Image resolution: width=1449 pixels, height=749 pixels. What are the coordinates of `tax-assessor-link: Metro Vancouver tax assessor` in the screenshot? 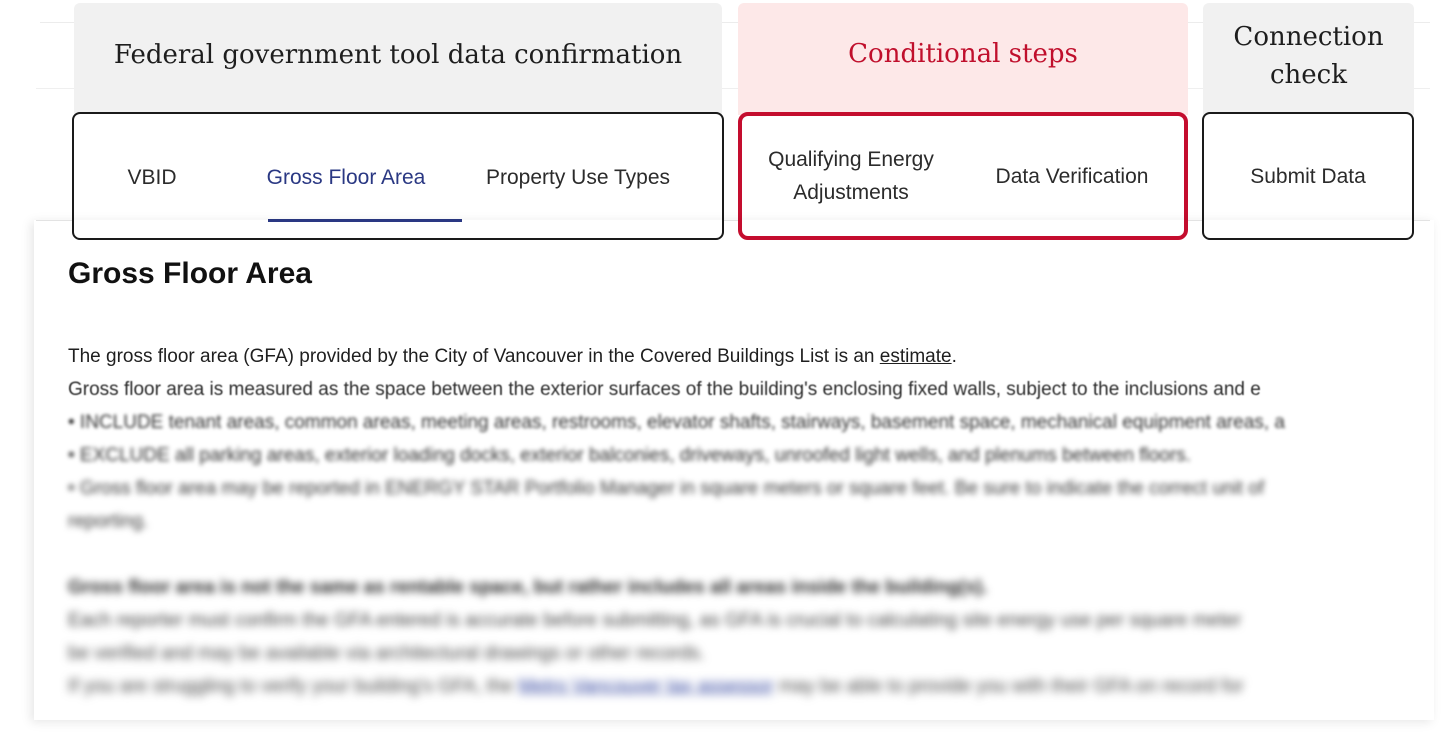 It's located at (645, 686).